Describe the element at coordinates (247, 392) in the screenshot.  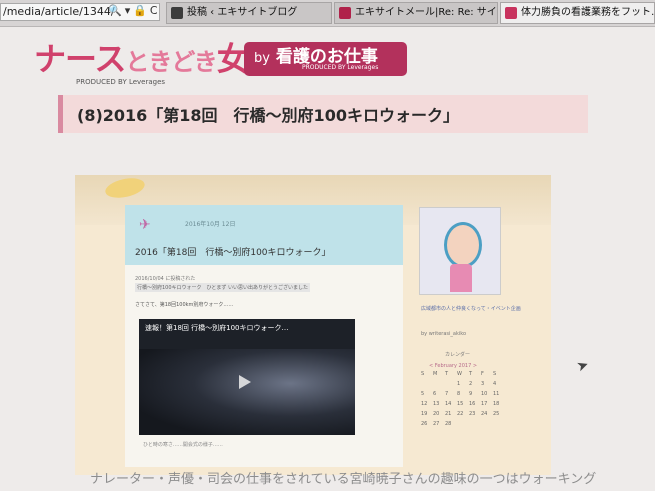
I see `video-frame` at that location.